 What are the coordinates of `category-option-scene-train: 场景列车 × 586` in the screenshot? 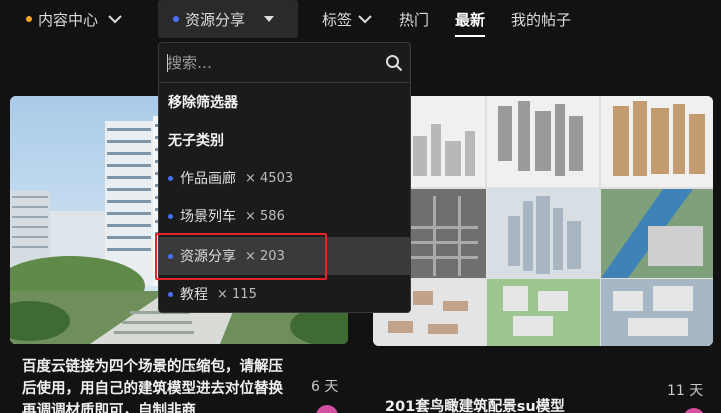 It's located at (284, 216).